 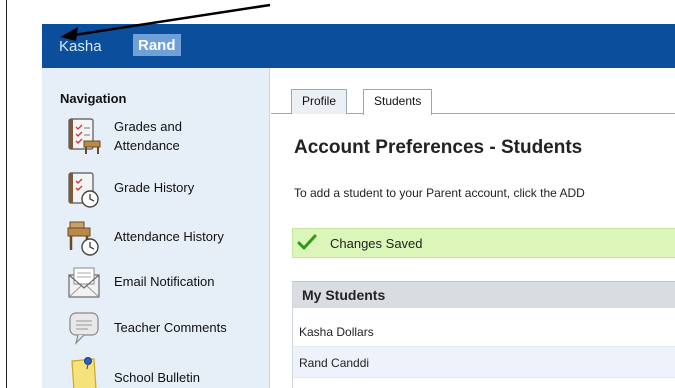 What do you see at coordinates (169, 236) in the screenshot?
I see `sidebar-item-label: Attendance History` at bounding box center [169, 236].